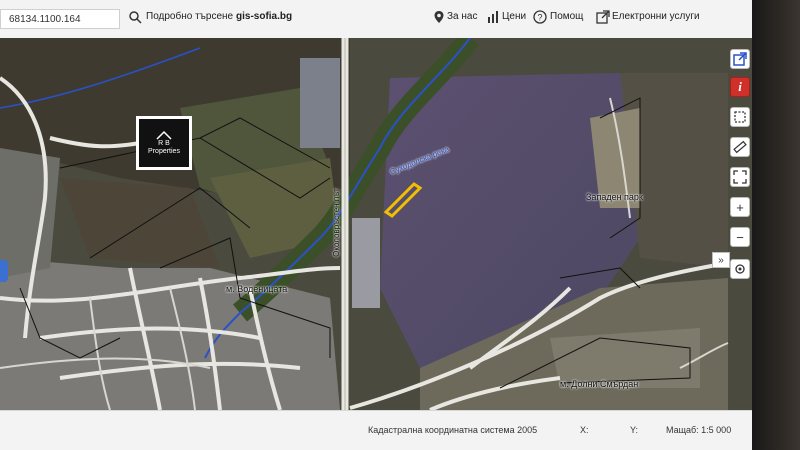 The image size is (800, 450). Describe the element at coordinates (776, 225) in the screenshot. I see `monitor-bezel` at that location.